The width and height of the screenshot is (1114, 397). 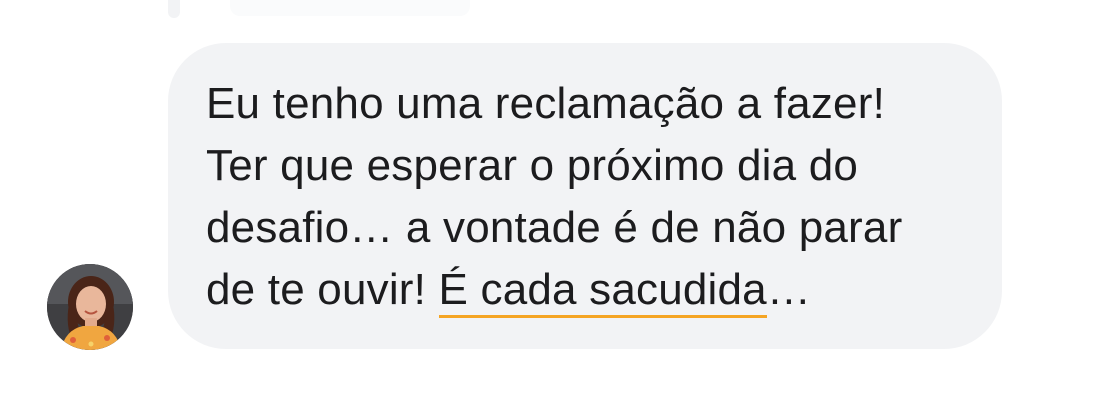 I want to click on highlighted-phrase: É cada sacudida, so click(x=602, y=291).